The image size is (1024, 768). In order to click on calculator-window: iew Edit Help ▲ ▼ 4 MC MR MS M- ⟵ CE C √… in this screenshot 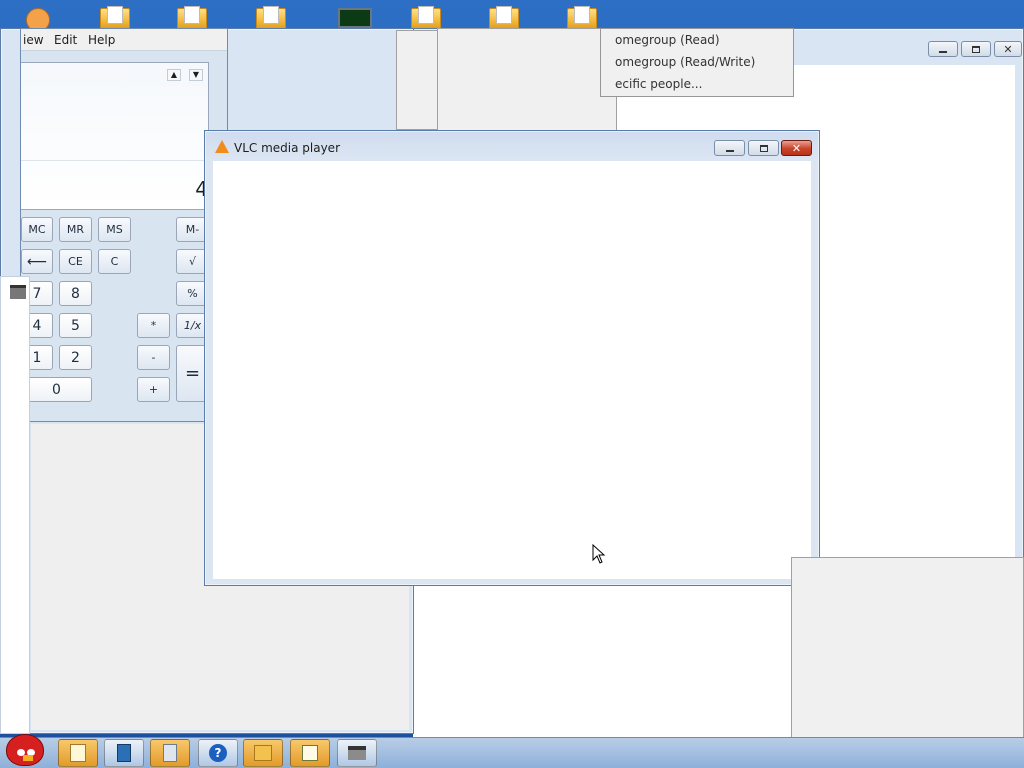, I will do `click(124, 225)`.